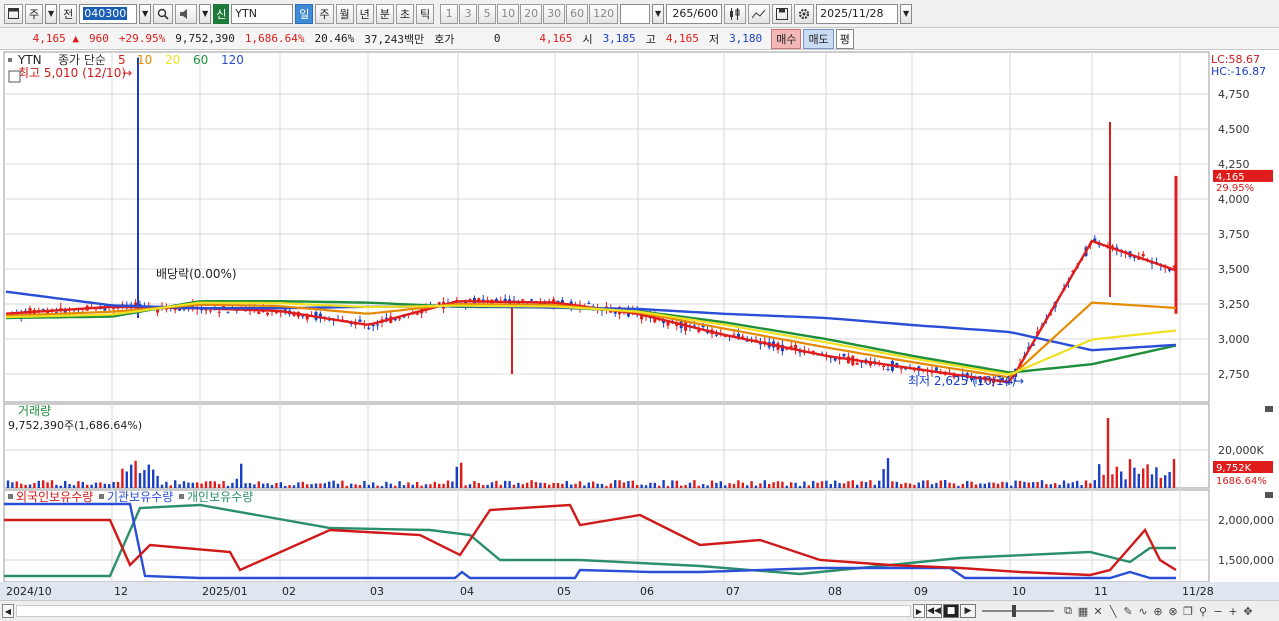 This screenshot has height=621, width=1279. Describe the element at coordinates (384, 13) in the screenshot. I see `period-button-4: 분` at that location.